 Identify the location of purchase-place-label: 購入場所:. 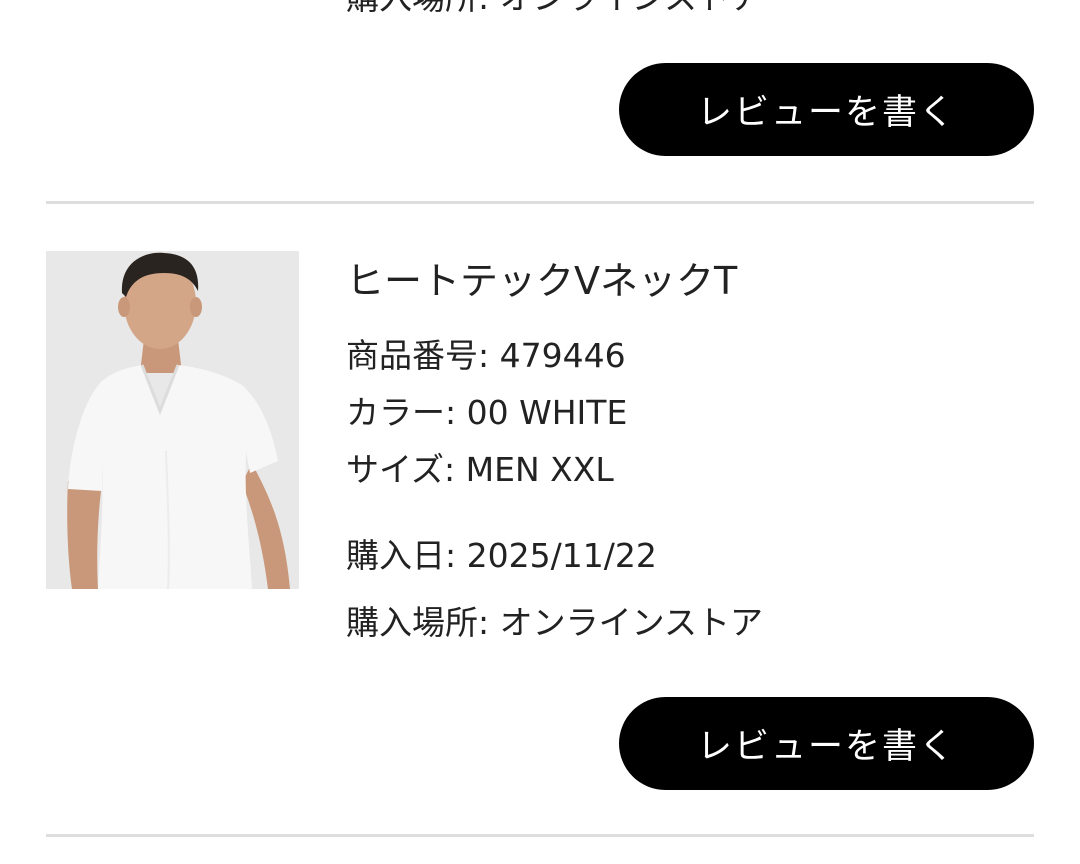
(418, 622).